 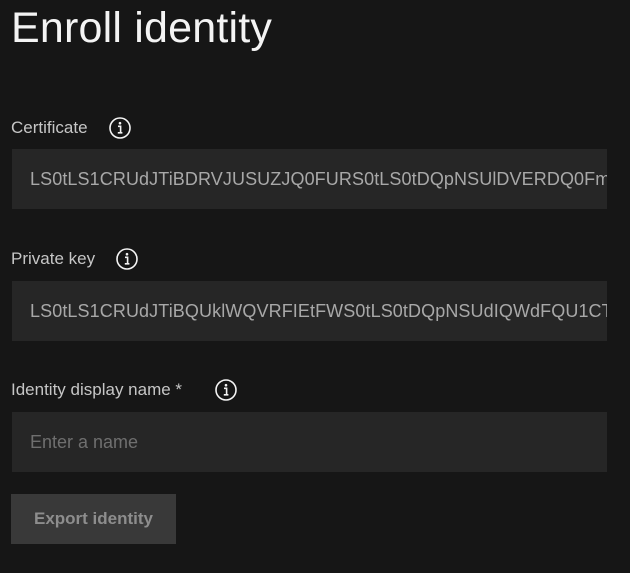 I want to click on display-name-field, so click(x=309, y=442).